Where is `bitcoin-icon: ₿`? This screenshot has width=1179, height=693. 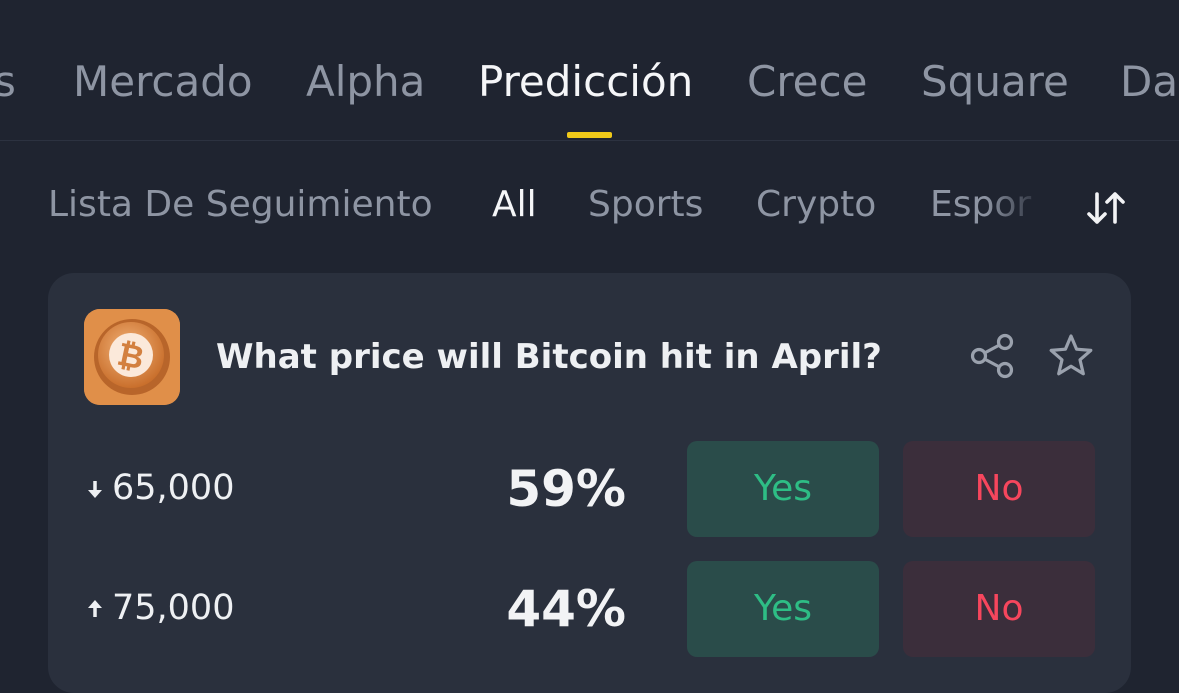 bitcoin-icon: ₿ is located at coordinates (132, 357).